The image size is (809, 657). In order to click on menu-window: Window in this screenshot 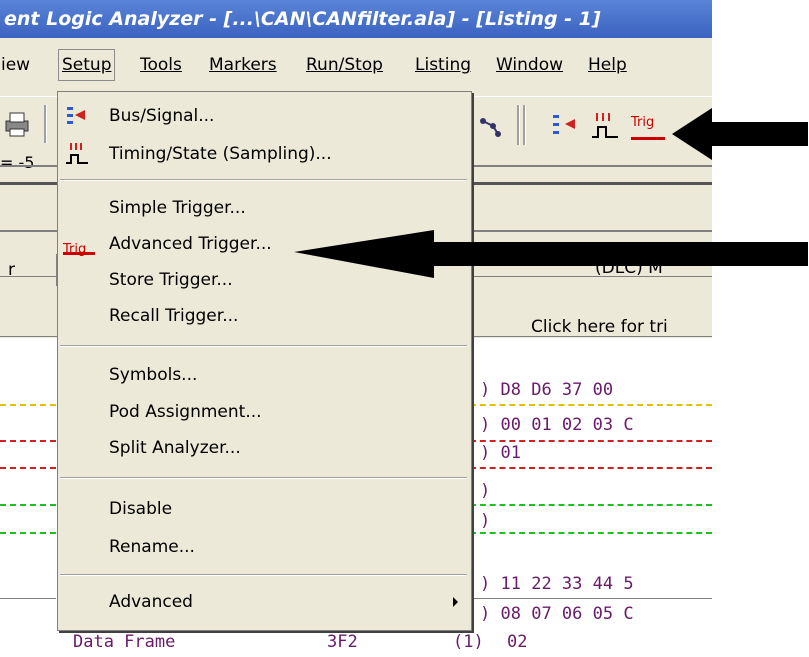, I will do `click(529, 65)`.